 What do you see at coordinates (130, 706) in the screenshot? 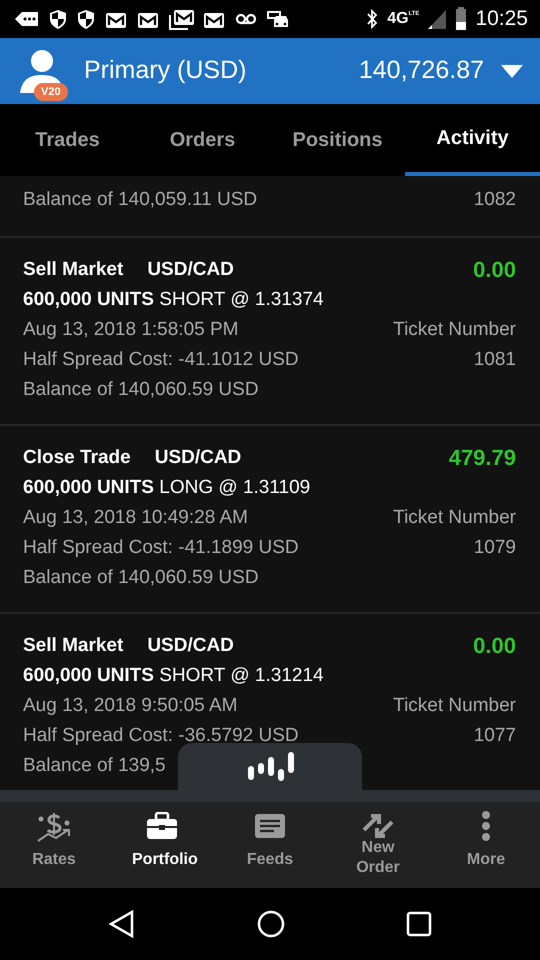
I see `activity-date: Aug 13, 2018 9:50:05 AM` at bounding box center [130, 706].